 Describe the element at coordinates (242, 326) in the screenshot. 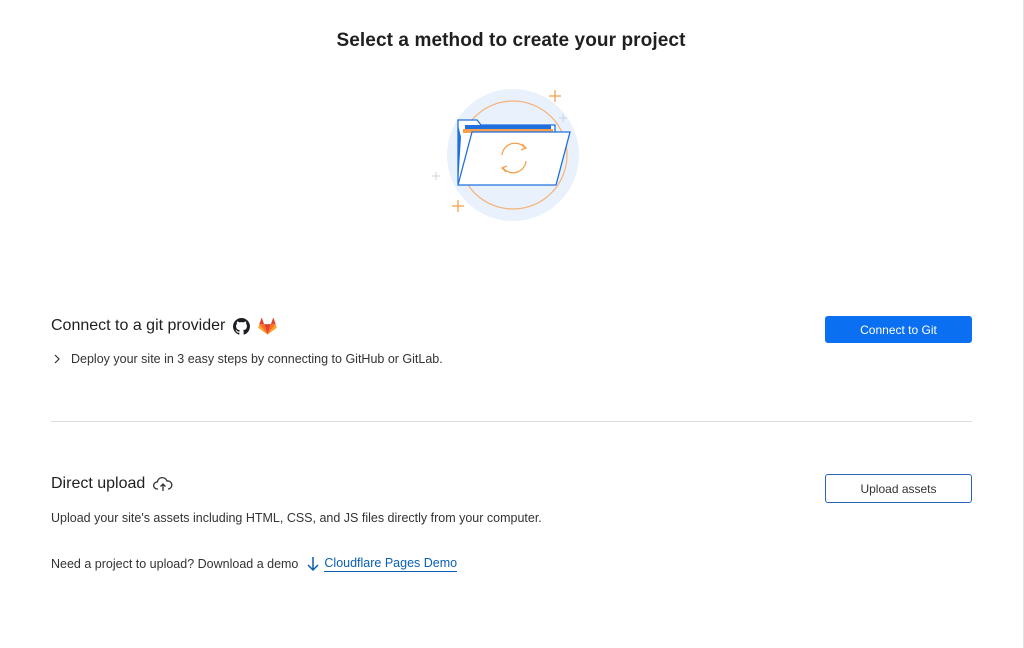

I see `github-icon` at that location.